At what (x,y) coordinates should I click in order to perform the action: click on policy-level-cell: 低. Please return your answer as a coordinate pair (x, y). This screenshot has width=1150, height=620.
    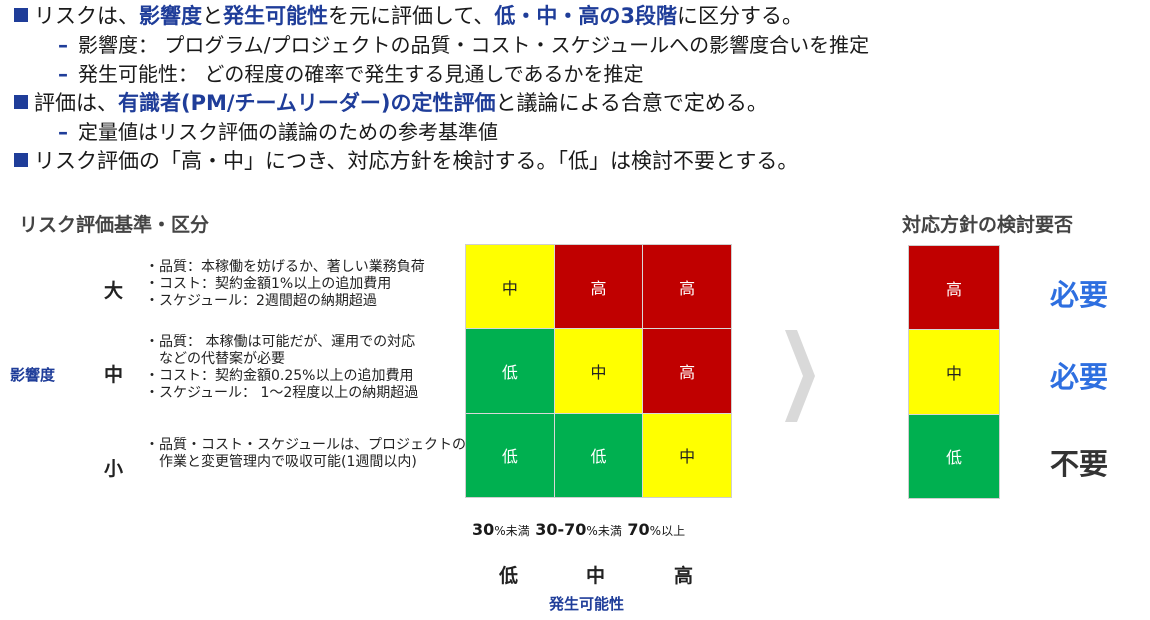
    Looking at the image, I should click on (954, 456).